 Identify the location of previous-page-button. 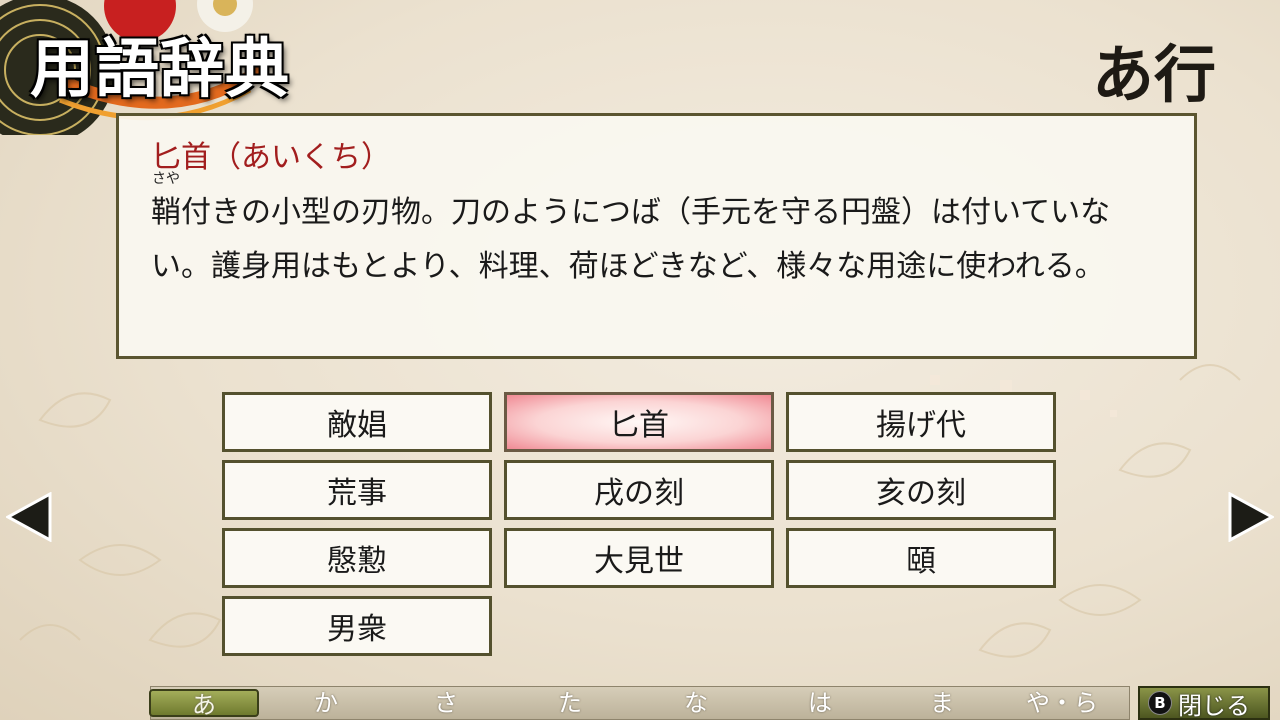
(28, 517).